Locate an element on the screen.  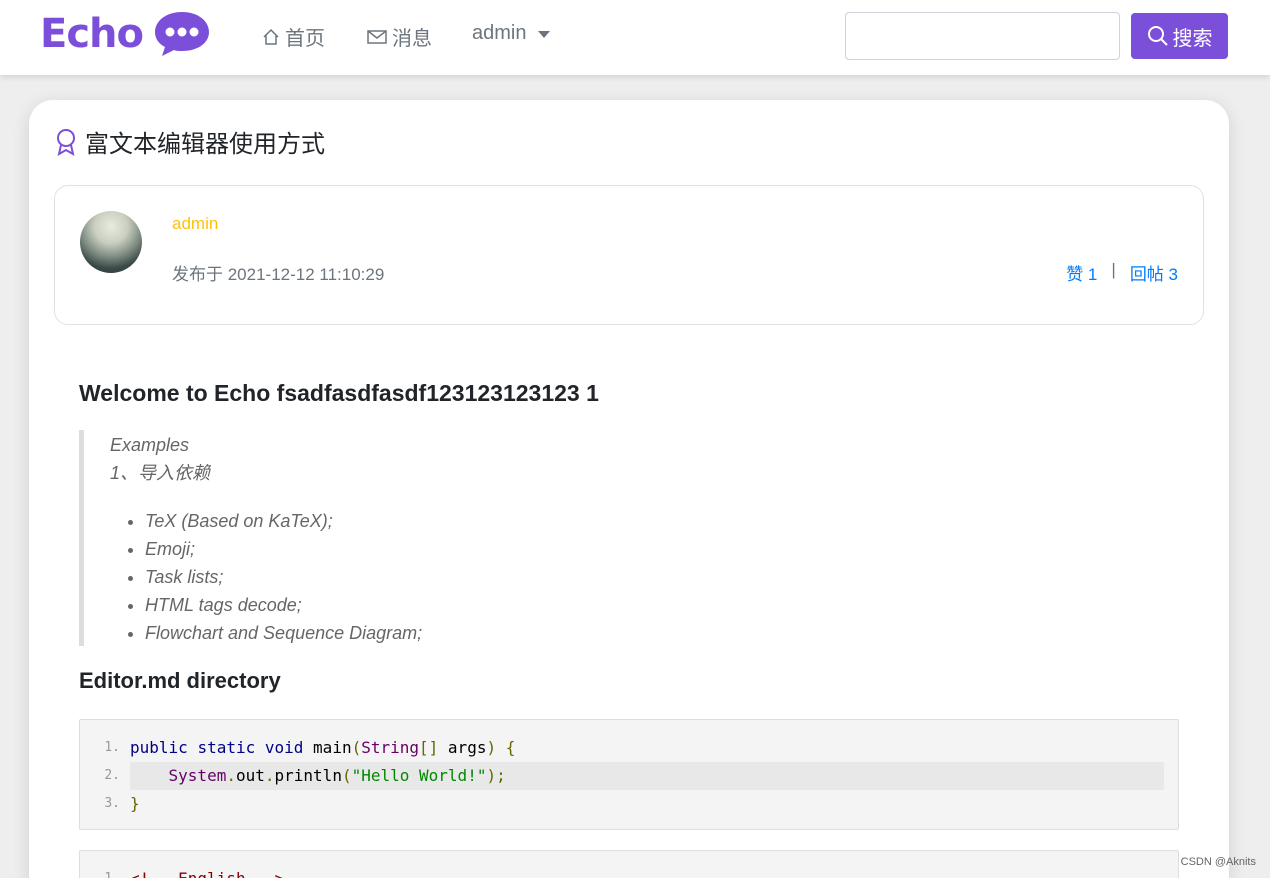
search-input is located at coordinates (982, 36).